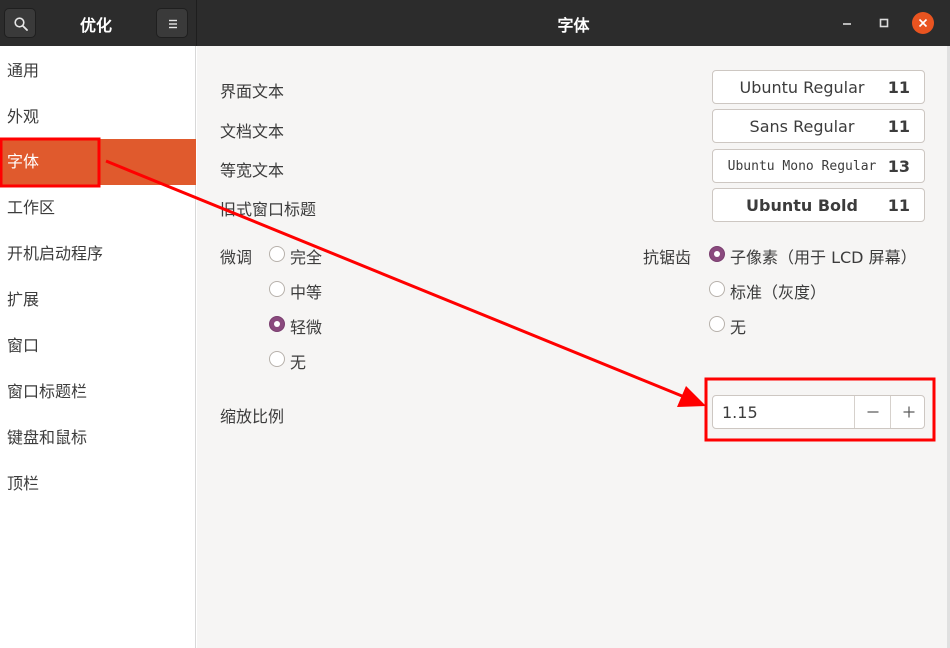 The width and height of the screenshot is (950, 648). Describe the element at coordinates (268, 209) in the screenshot. I see `legacy-window-title-label: 旧式窗口标题` at that location.